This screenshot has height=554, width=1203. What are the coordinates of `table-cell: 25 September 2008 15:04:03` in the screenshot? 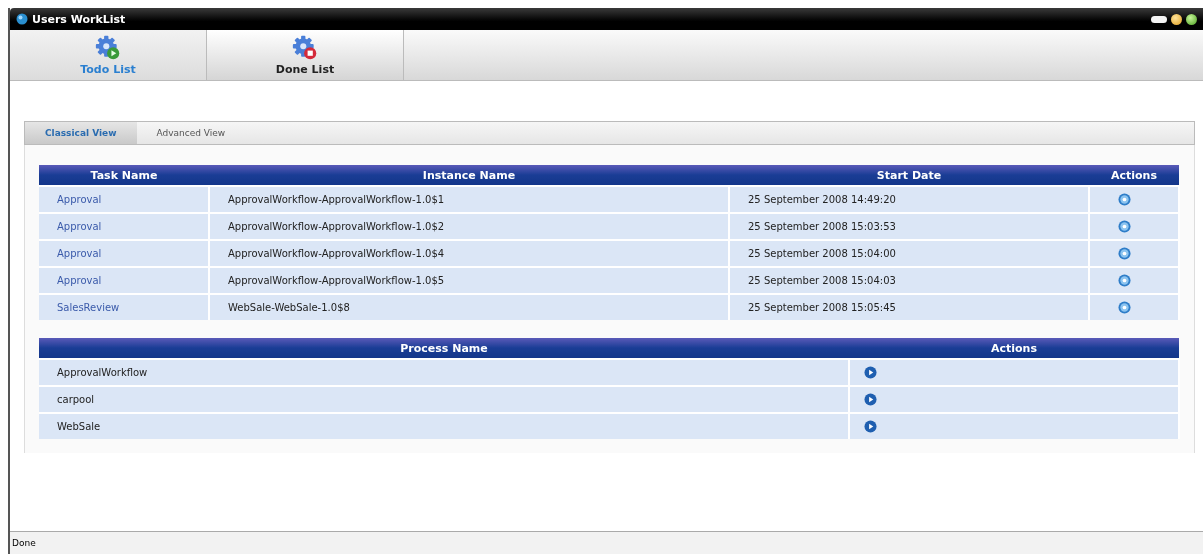 It's located at (909, 280).